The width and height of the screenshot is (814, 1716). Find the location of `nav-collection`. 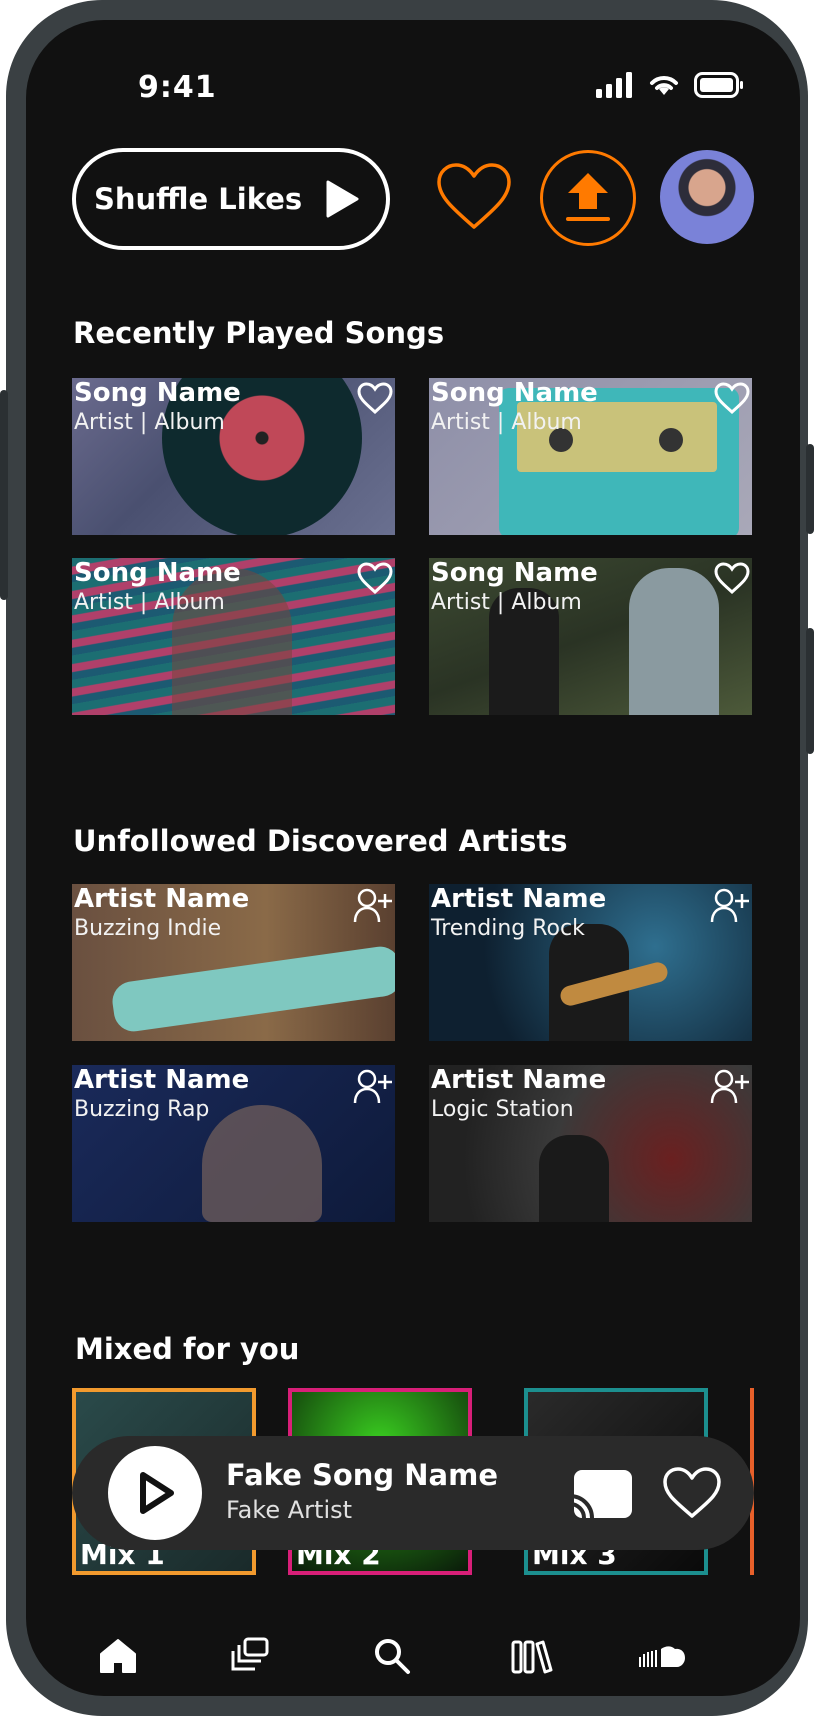

nav-collection is located at coordinates (532, 1656).